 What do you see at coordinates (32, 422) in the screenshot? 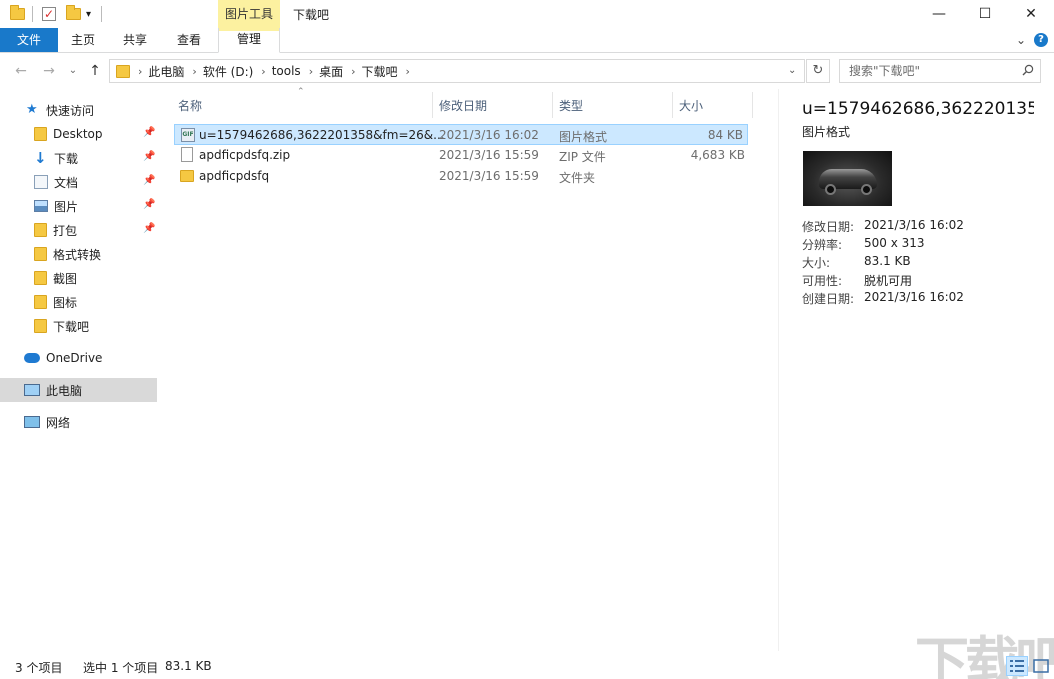
I see `network-icon` at bounding box center [32, 422].